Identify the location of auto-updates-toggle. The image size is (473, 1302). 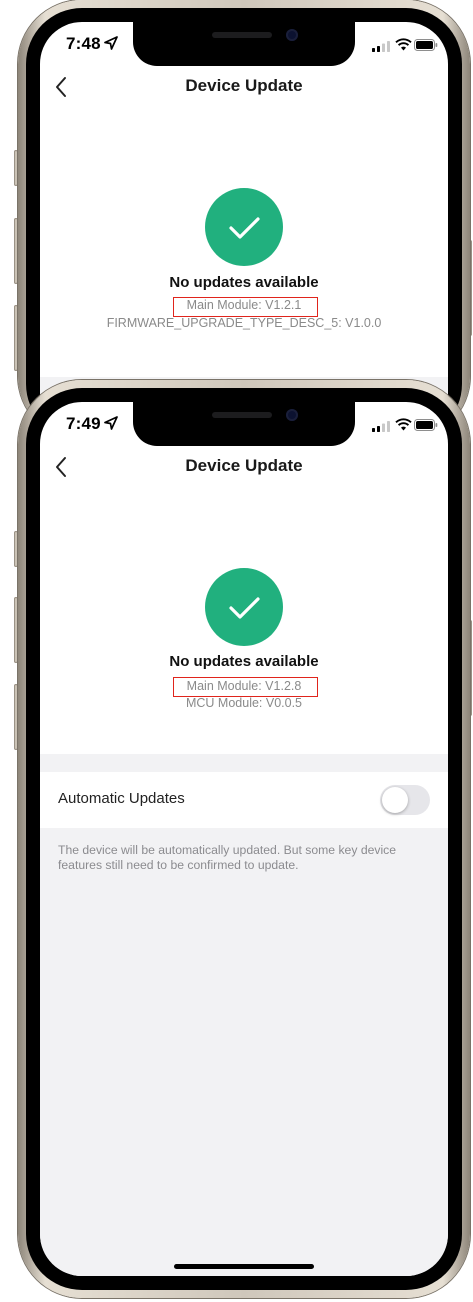
(405, 800).